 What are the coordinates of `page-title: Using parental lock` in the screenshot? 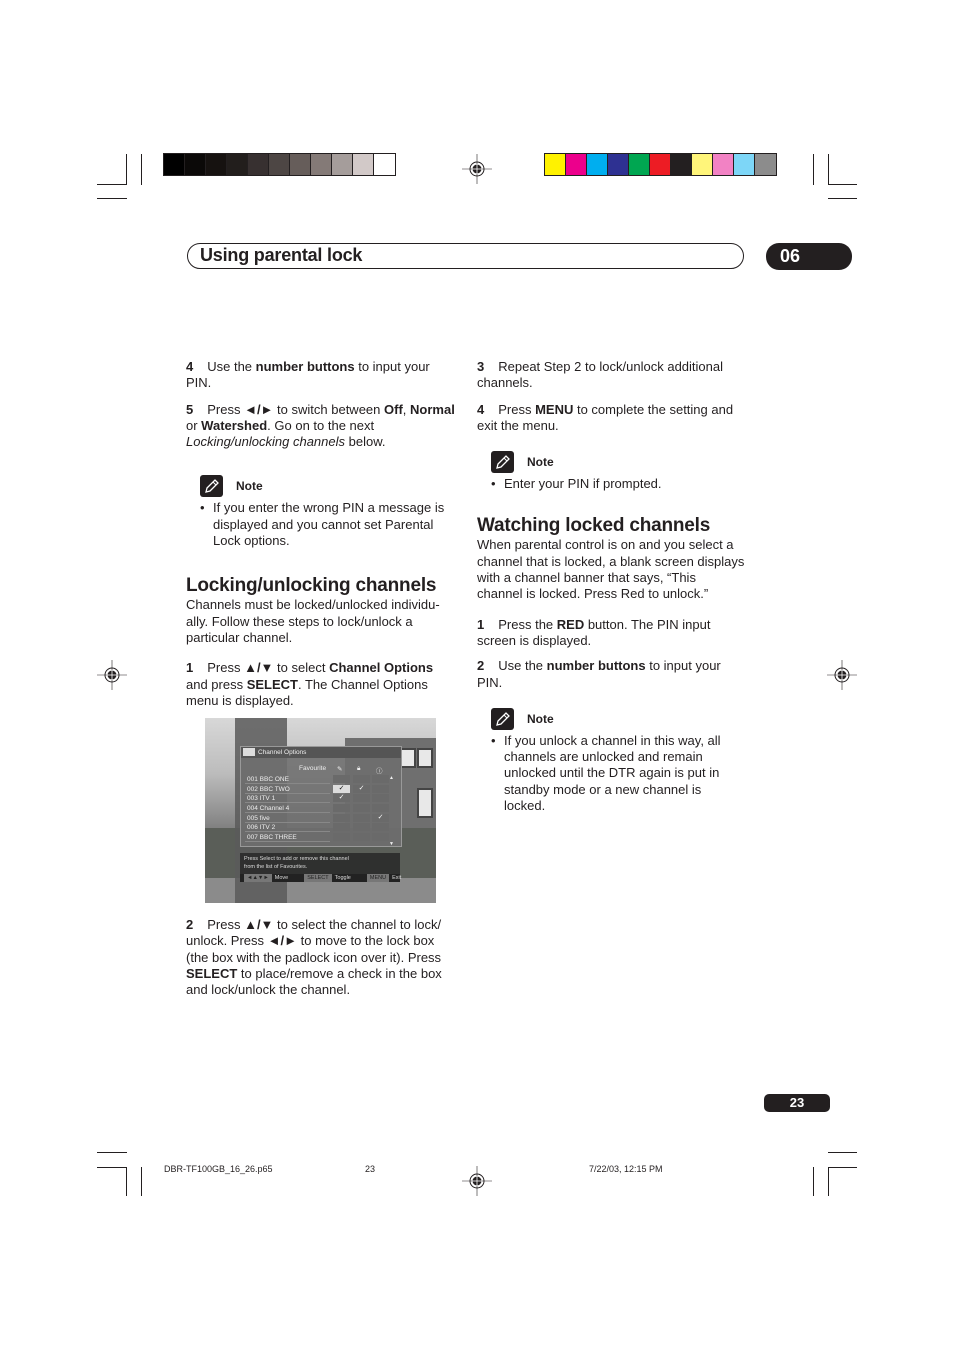 It's located at (281, 255).